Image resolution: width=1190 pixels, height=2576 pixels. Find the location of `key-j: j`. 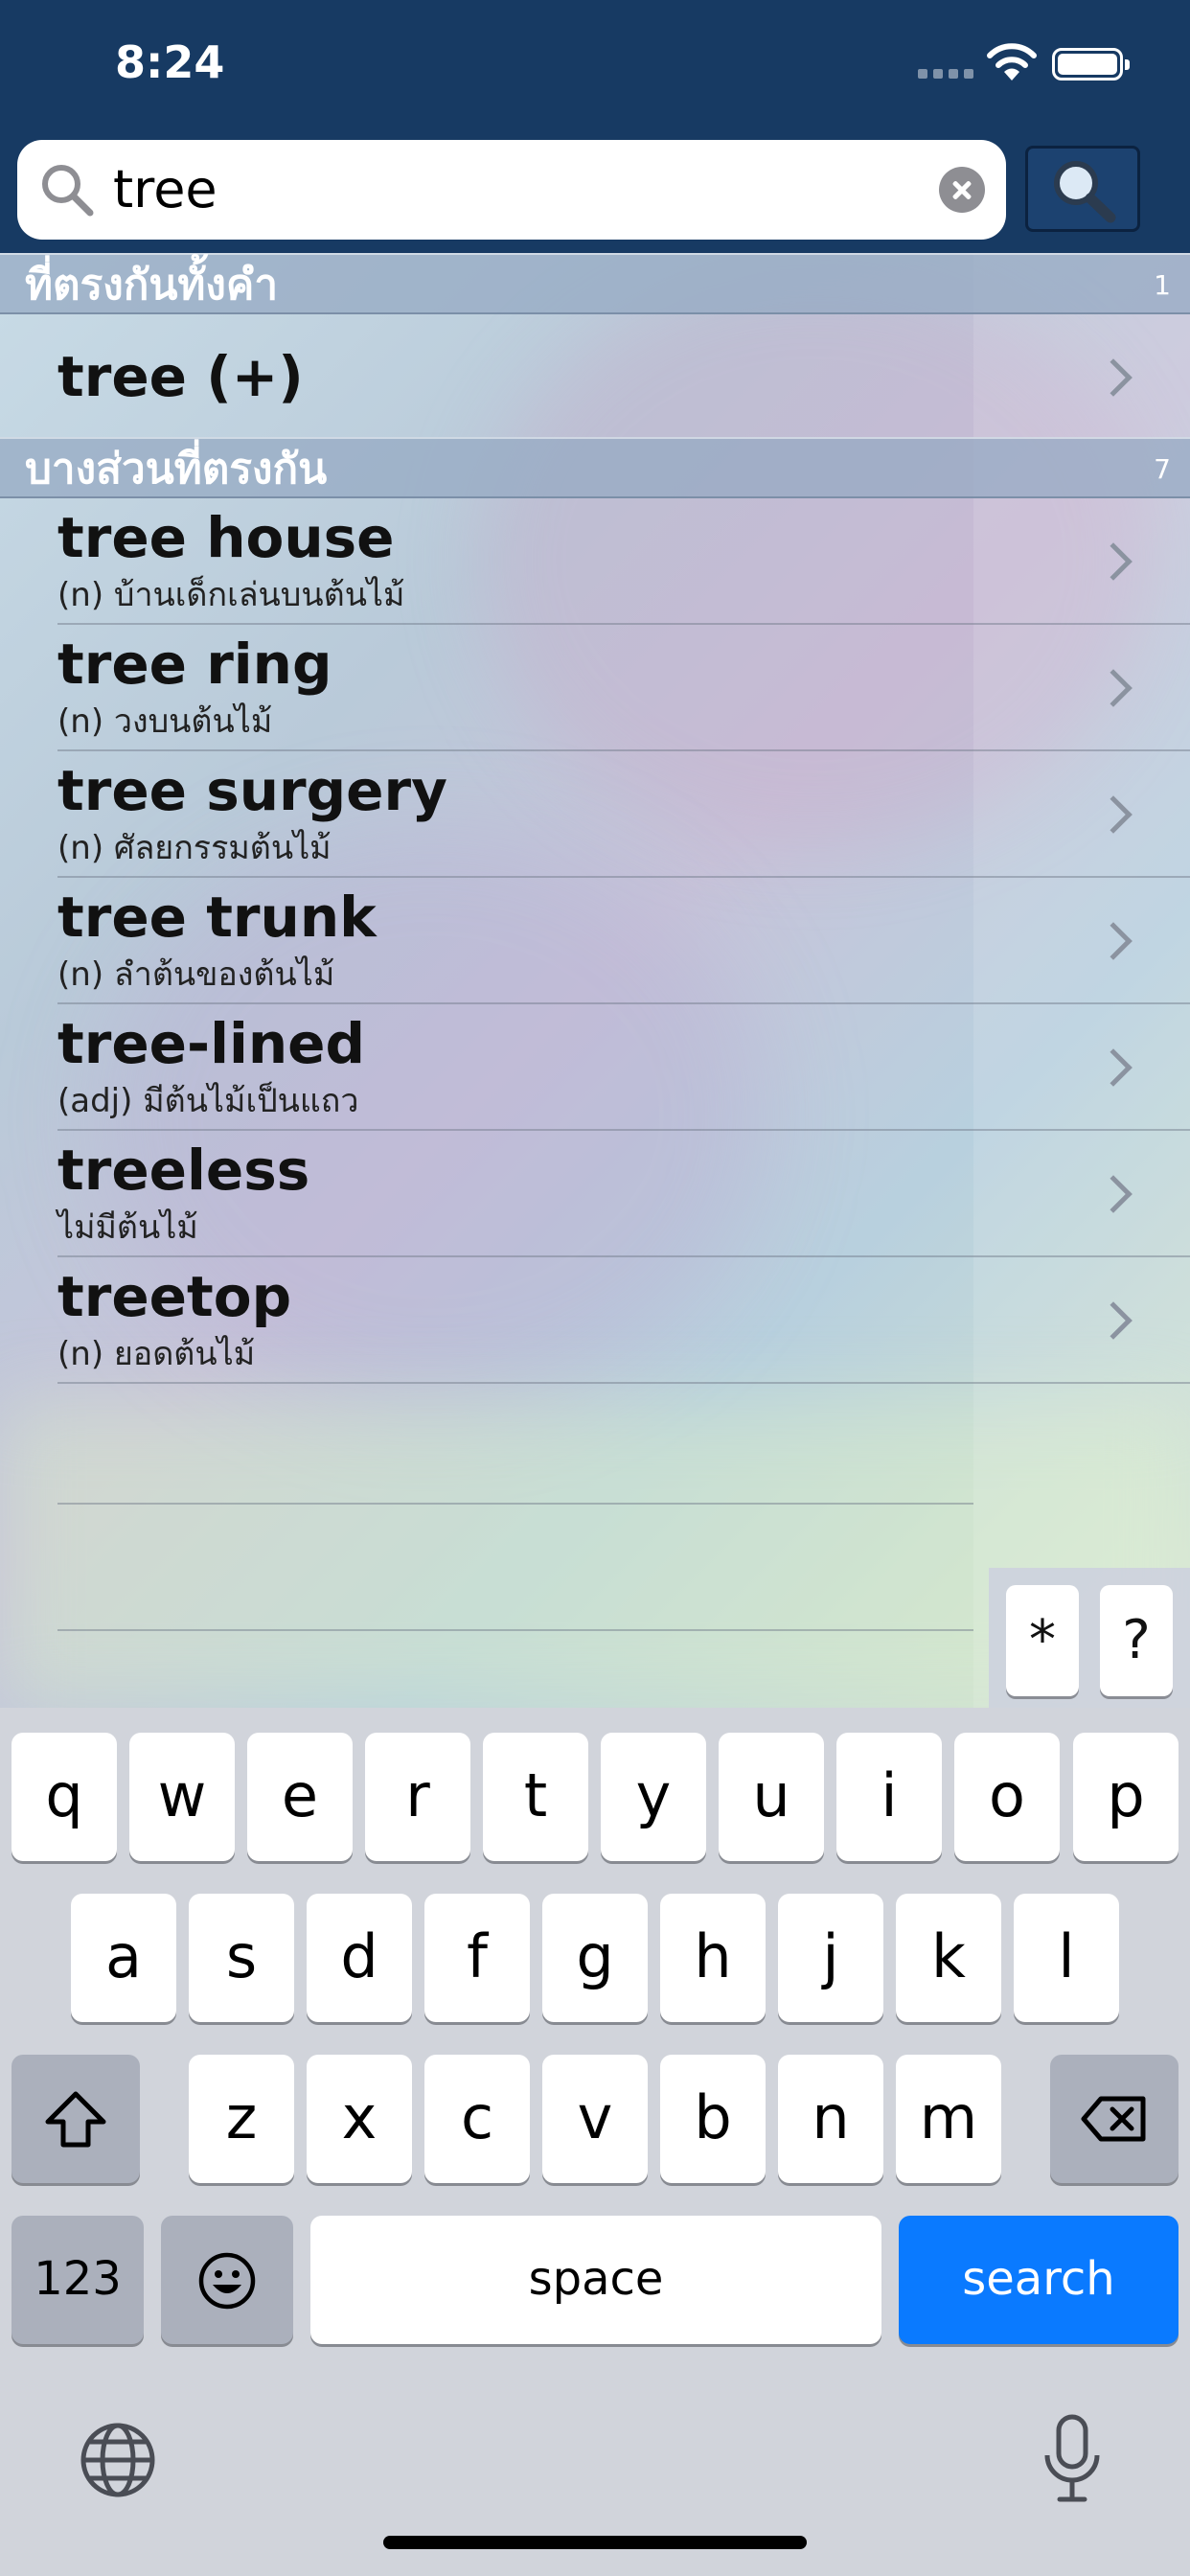

key-j: j is located at coordinates (831, 1958).